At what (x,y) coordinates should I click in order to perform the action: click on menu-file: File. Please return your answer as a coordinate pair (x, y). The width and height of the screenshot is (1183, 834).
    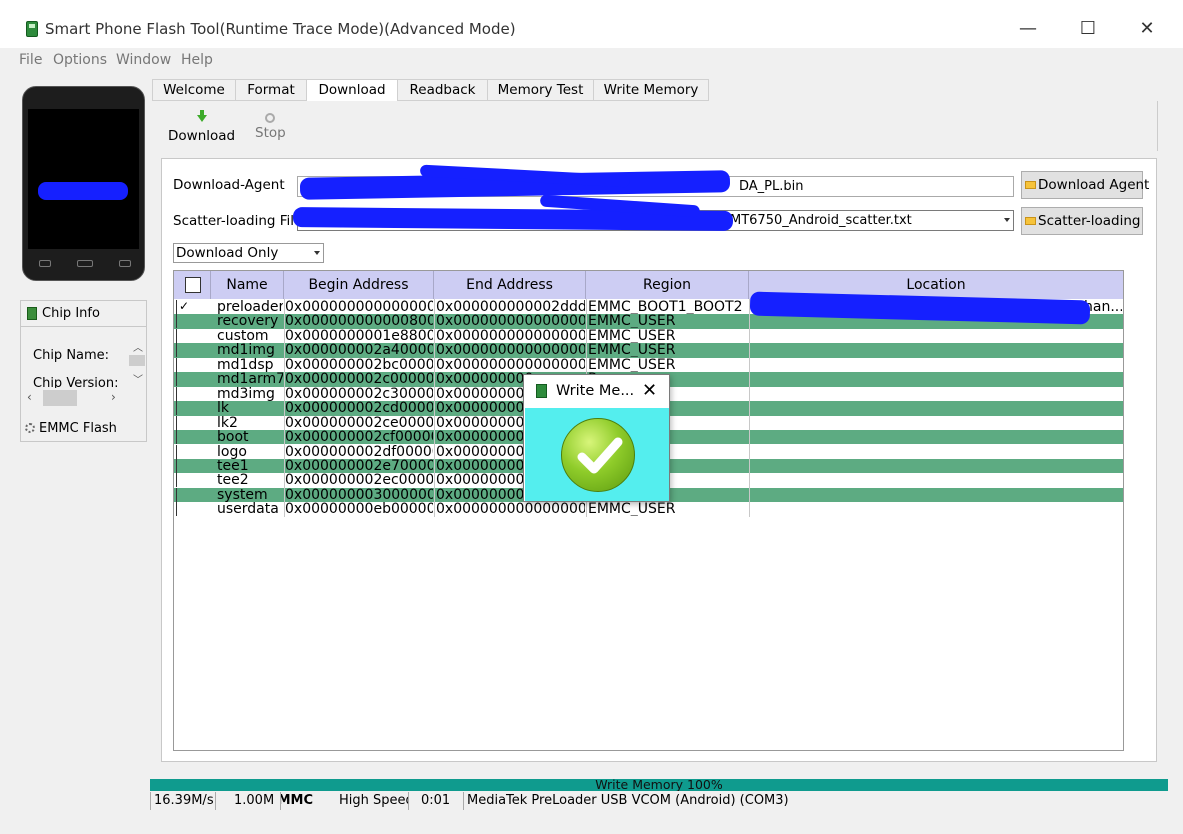
    Looking at the image, I should click on (30, 60).